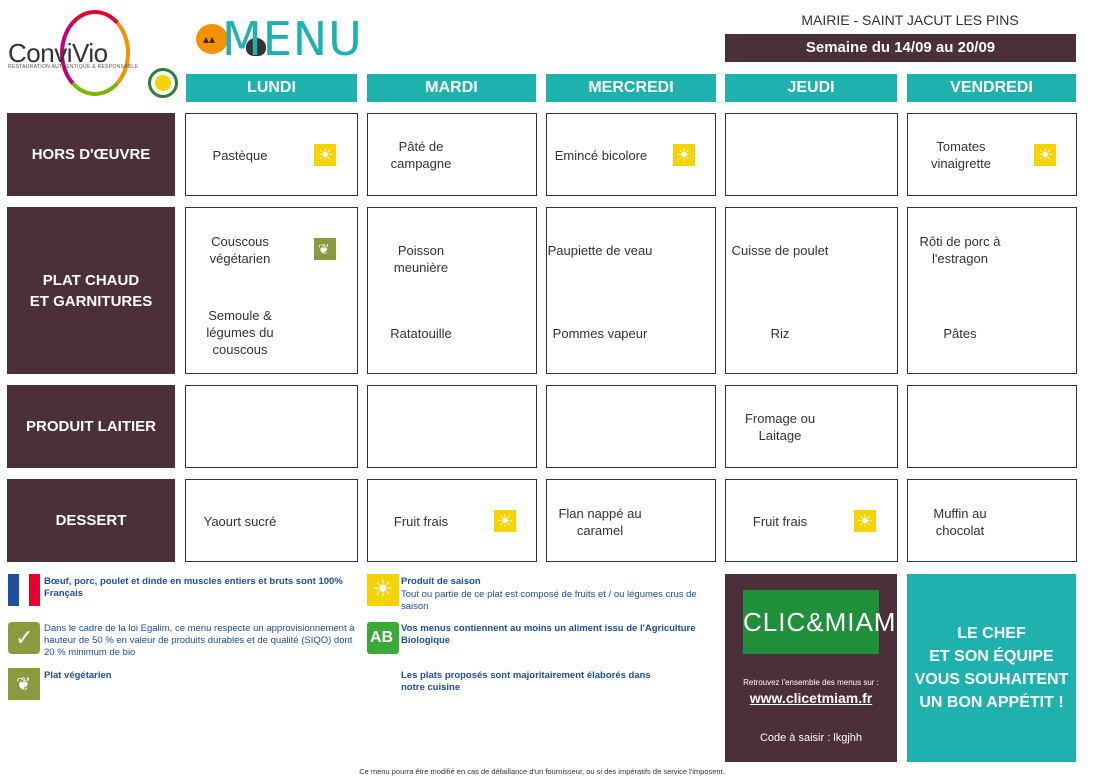 Image resolution: width=1114 pixels, height=781 pixels. I want to click on leaf-icon: ❦, so click(24, 684).